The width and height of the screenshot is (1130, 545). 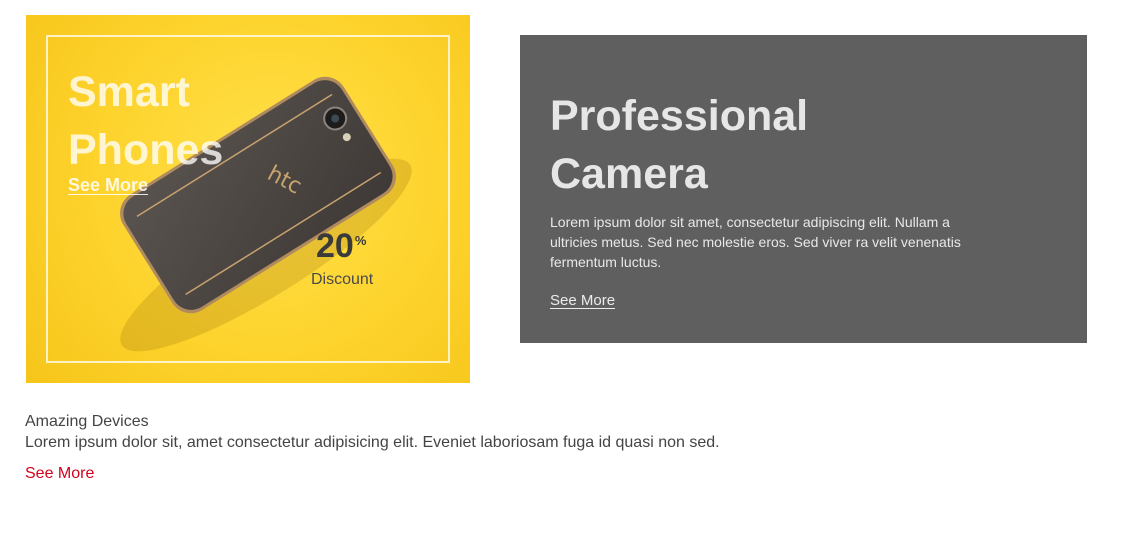 I want to click on discount-label: Discount, so click(x=342, y=279).